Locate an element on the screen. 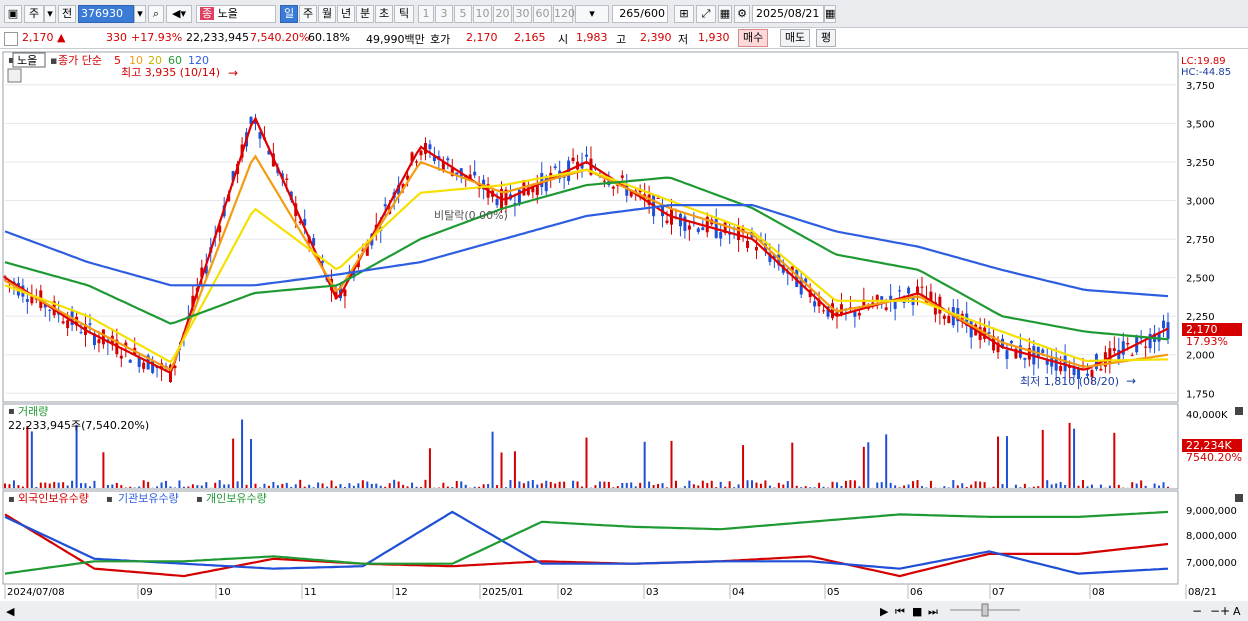  table-icon is located at coordinates (14, 75).